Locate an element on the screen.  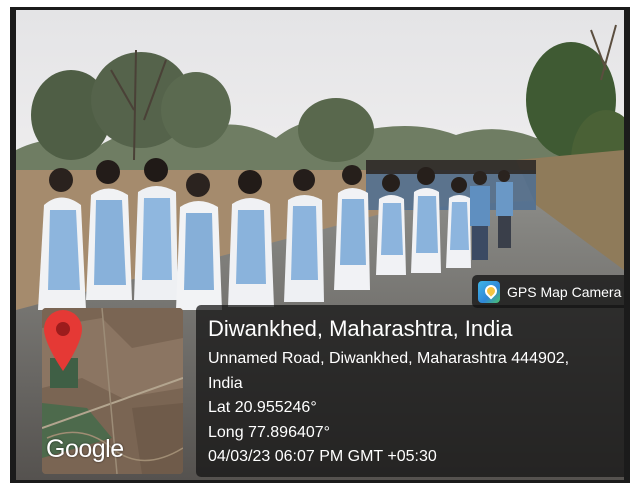
latitude: Lat 20.955246° is located at coordinates (262, 407).